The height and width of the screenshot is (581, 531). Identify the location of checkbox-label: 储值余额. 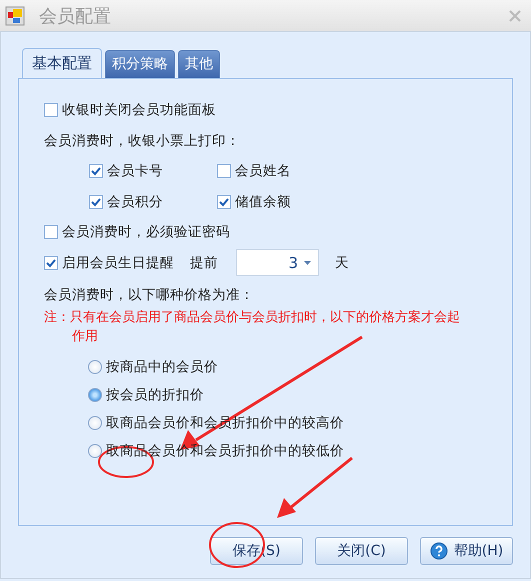
(263, 201).